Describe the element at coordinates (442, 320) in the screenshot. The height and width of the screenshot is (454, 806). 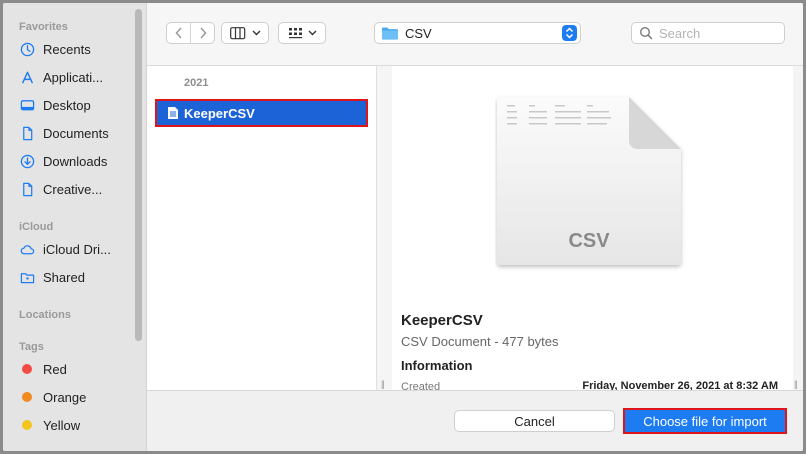
I see `preview-file-name: KeeperCSV` at that location.